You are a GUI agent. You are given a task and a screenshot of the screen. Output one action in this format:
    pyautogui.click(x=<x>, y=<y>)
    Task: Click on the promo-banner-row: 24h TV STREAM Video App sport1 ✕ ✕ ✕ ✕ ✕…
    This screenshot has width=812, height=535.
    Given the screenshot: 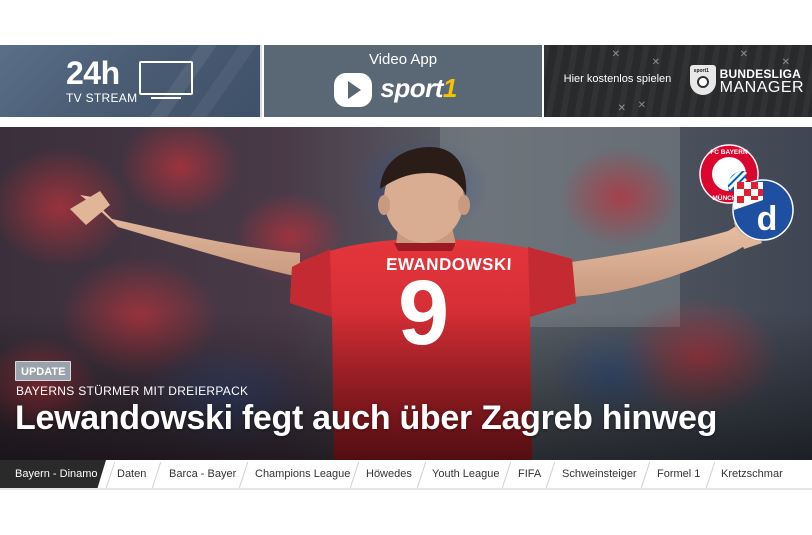 What is the action you would take?
    pyautogui.click(x=406, y=81)
    